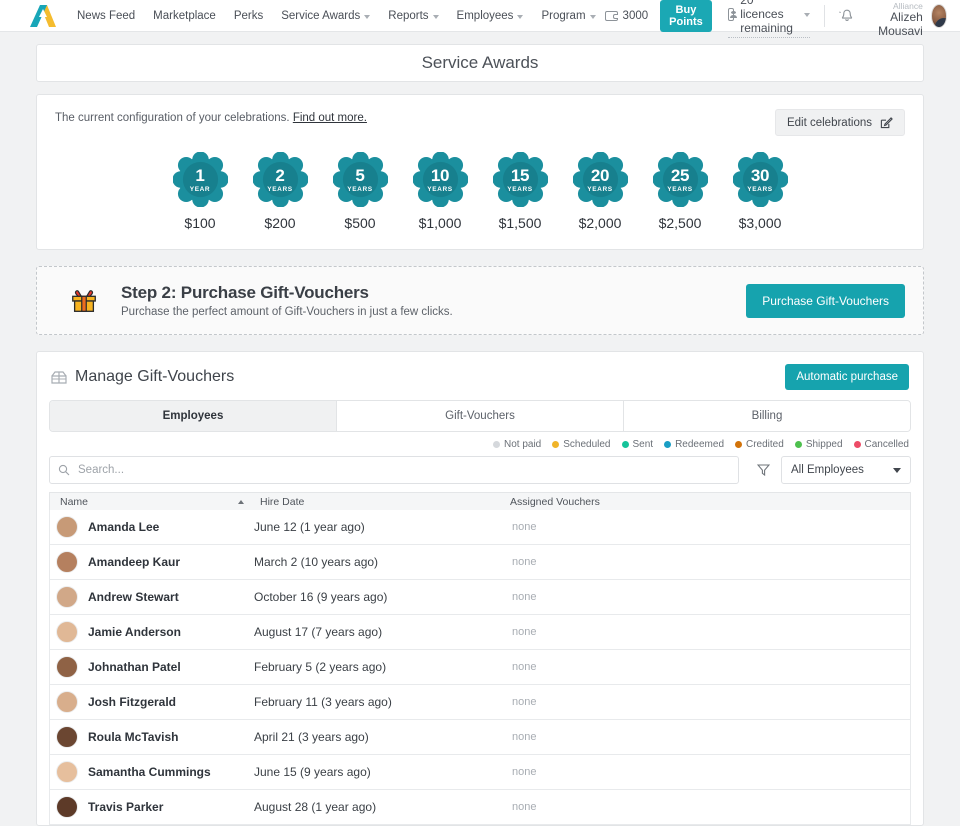 This screenshot has height=826, width=960. I want to click on nav-item-employees: Employees, so click(490, 16).